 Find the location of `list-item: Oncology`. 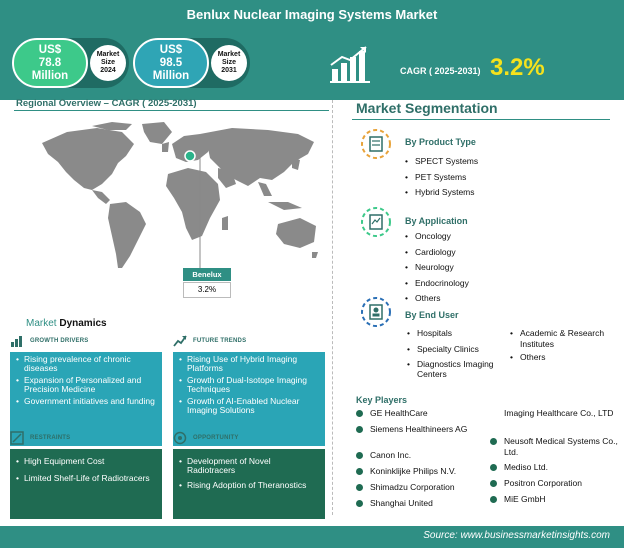

list-item: Oncology is located at coordinates (437, 239).